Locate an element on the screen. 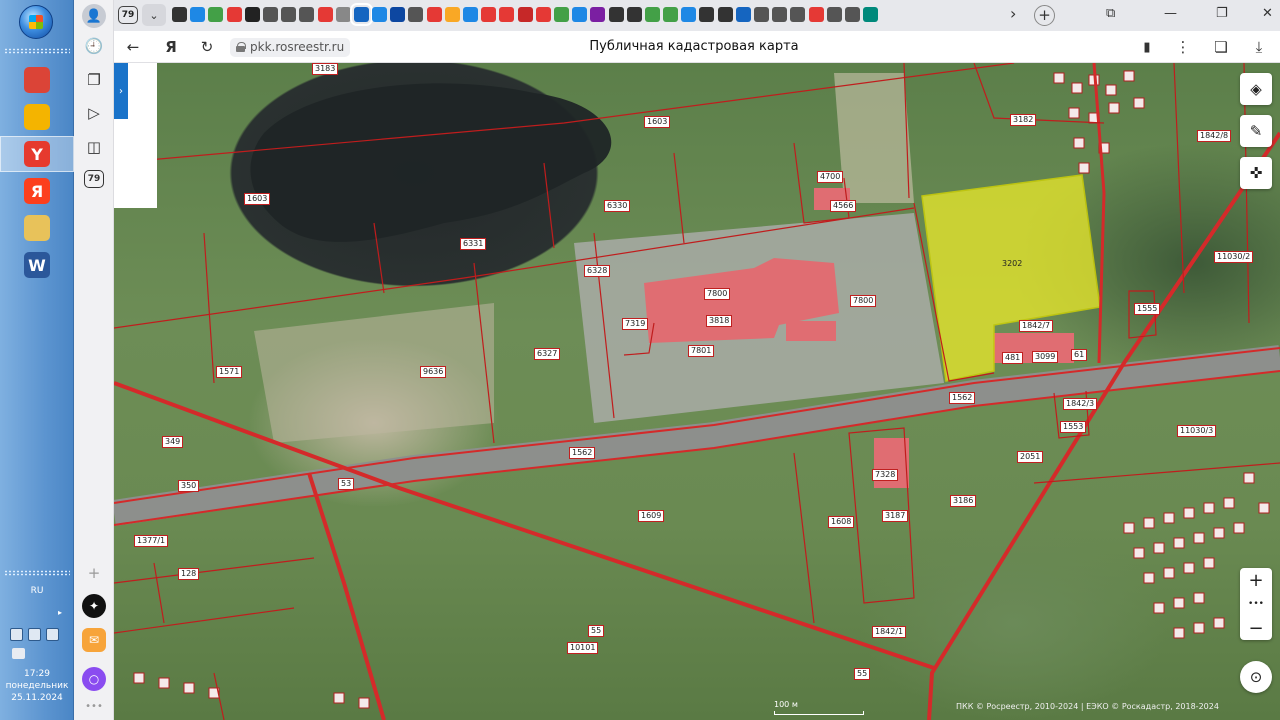  tab-counter: 79 is located at coordinates (128, 15).